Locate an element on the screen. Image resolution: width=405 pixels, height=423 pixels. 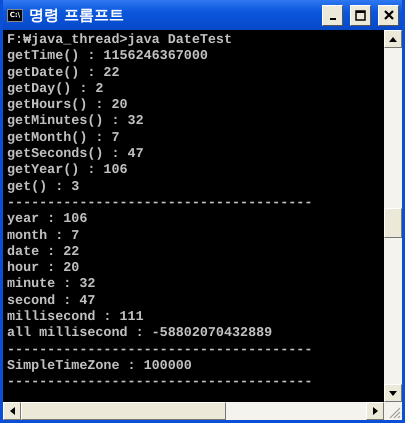
left-arrow-icon is located at coordinates (12, 411).